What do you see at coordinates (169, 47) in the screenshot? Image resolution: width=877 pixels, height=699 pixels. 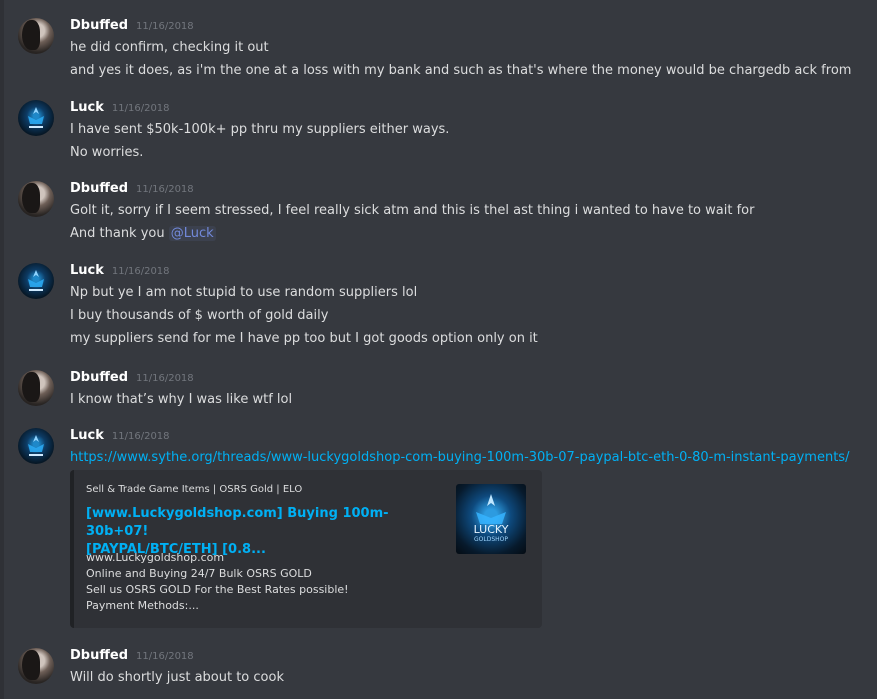 I see `message-text: he did confirm, checking it out` at bounding box center [169, 47].